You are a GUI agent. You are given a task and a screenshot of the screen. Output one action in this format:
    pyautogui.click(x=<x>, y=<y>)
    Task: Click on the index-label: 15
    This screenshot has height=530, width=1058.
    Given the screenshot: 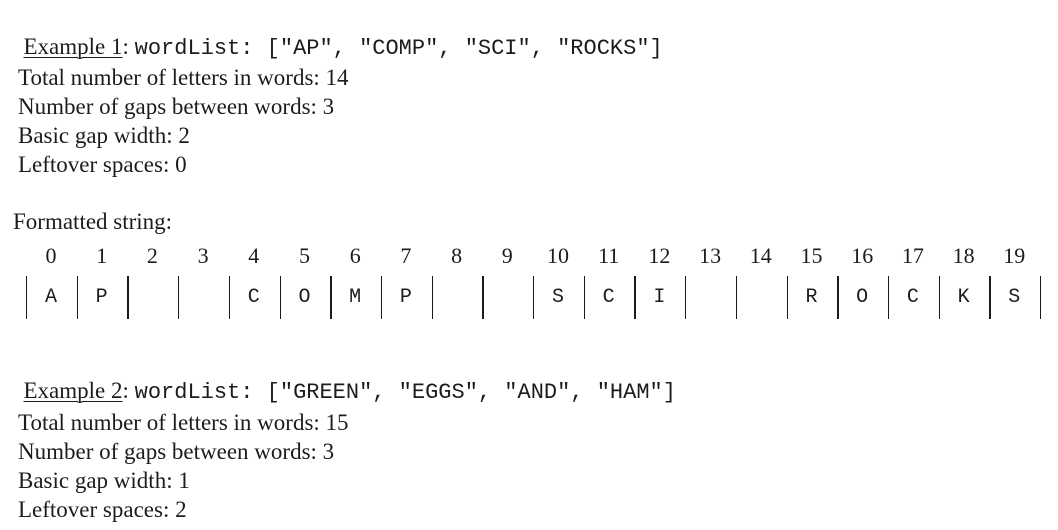 What is the action you would take?
    pyautogui.click(x=811, y=255)
    